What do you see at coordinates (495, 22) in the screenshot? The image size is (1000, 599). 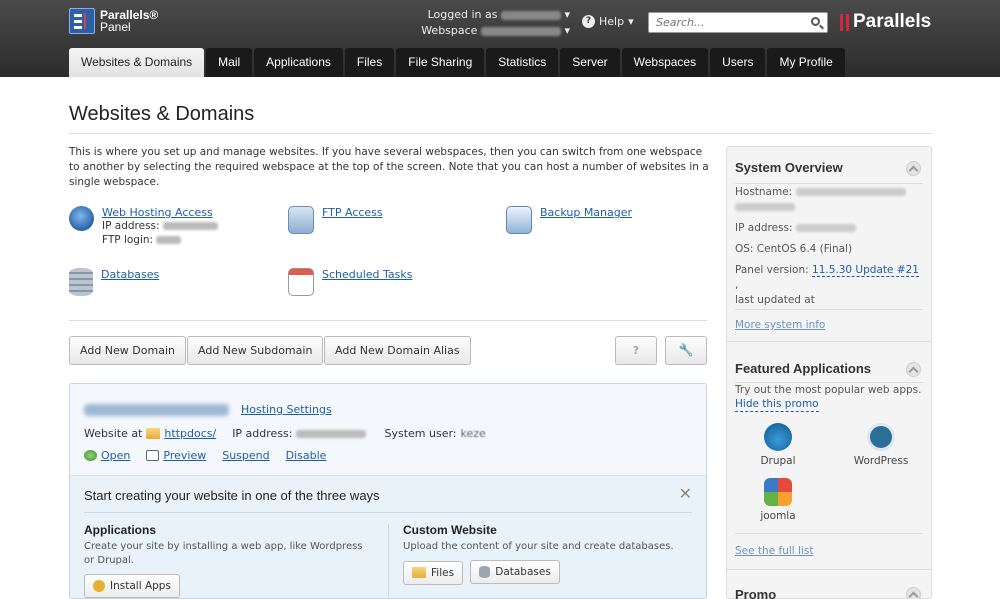 I see `user-info: Logged in as ▾ Webspace ▾` at bounding box center [495, 22].